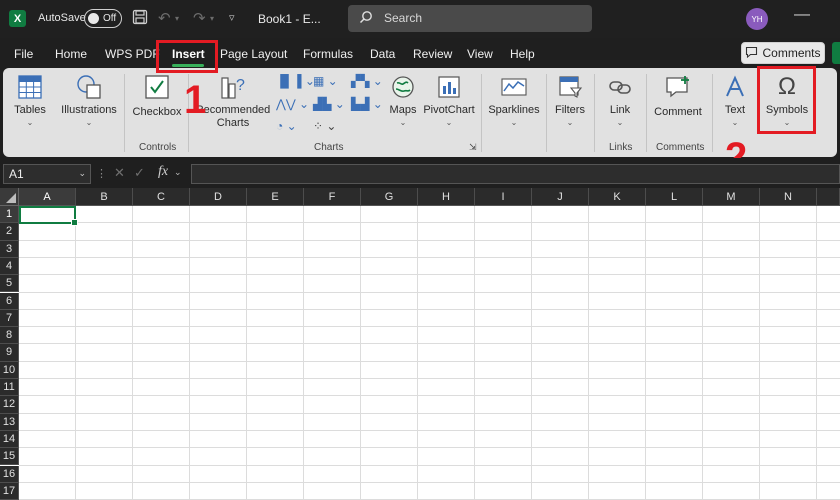  I want to click on comments-button: Comments, so click(783, 53).